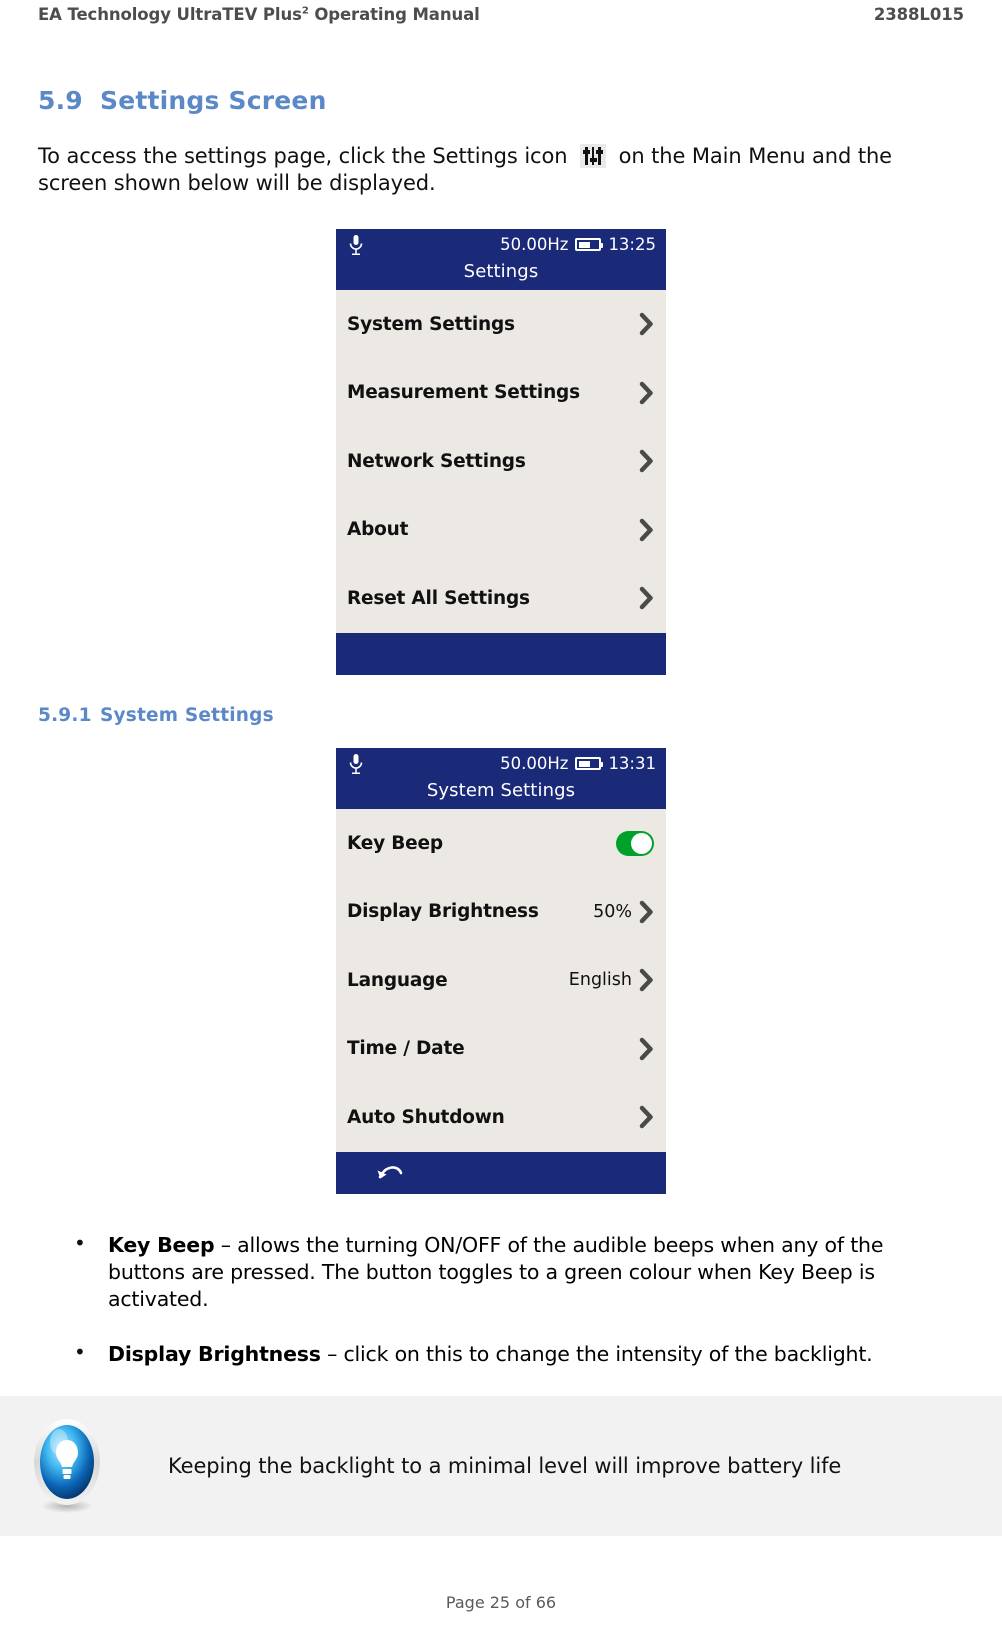 This screenshot has height=1634, width=1002. What do you see at coordinates (426, 1117) in the screenshot?
I see `system-settings-row-label: Auto Shutdown` at bounding box center [426, 1117].